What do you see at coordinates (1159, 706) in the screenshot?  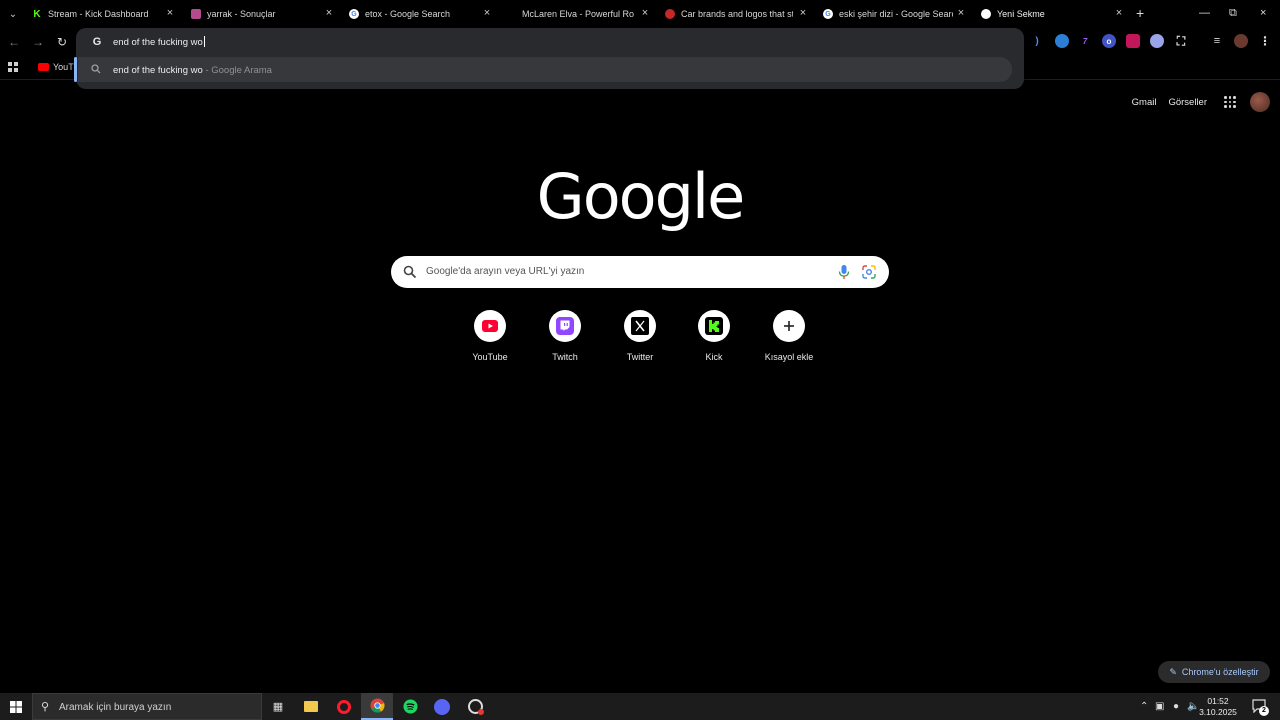 I see `network-icon: ▣` at bounding box center [1159, 706].